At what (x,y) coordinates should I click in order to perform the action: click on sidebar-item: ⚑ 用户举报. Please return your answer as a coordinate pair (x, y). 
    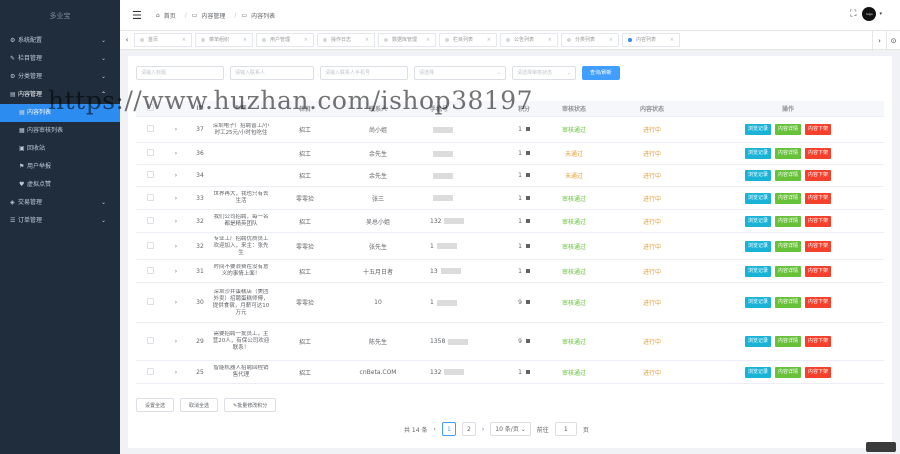
    Looking at the image, I should click on (60, 167).